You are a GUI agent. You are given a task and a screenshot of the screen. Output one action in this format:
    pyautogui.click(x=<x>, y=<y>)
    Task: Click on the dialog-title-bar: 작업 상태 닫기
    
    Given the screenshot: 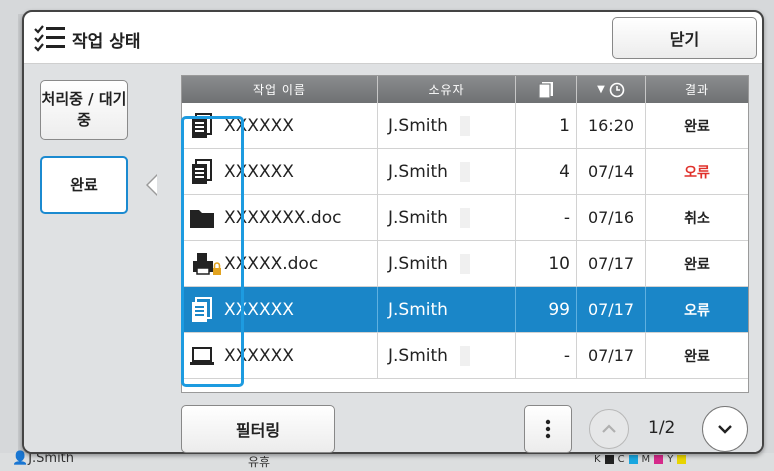 What is the action you would take?
    pyautogui.click(x=393, y=38)
    